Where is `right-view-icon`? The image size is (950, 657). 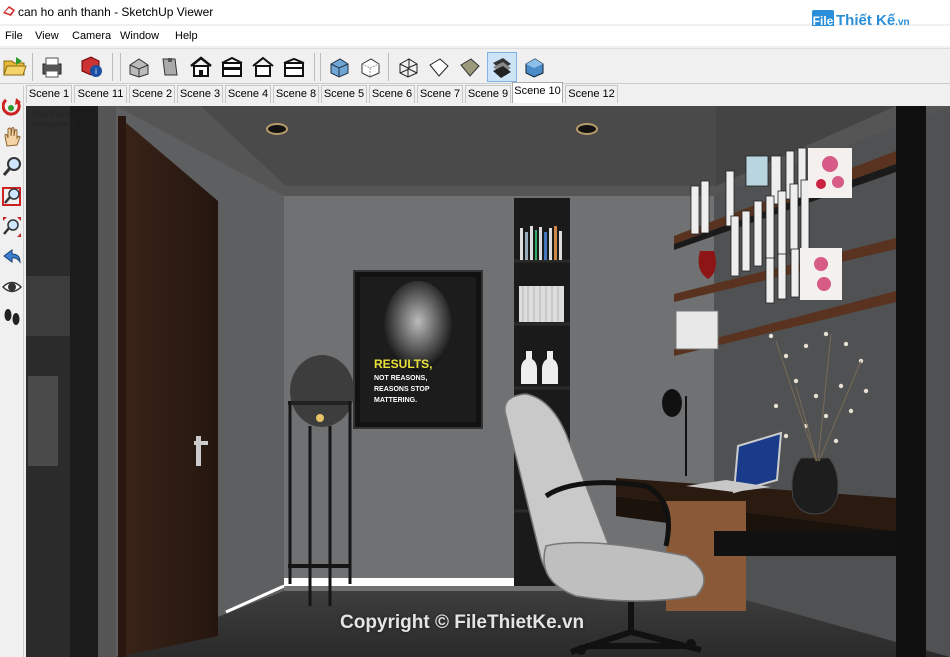 right-view-icon is located at coordinates (232, 67).